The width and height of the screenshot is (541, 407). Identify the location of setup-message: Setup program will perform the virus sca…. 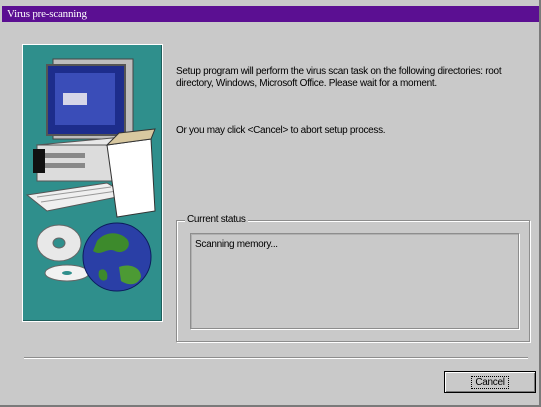
(339, 77).